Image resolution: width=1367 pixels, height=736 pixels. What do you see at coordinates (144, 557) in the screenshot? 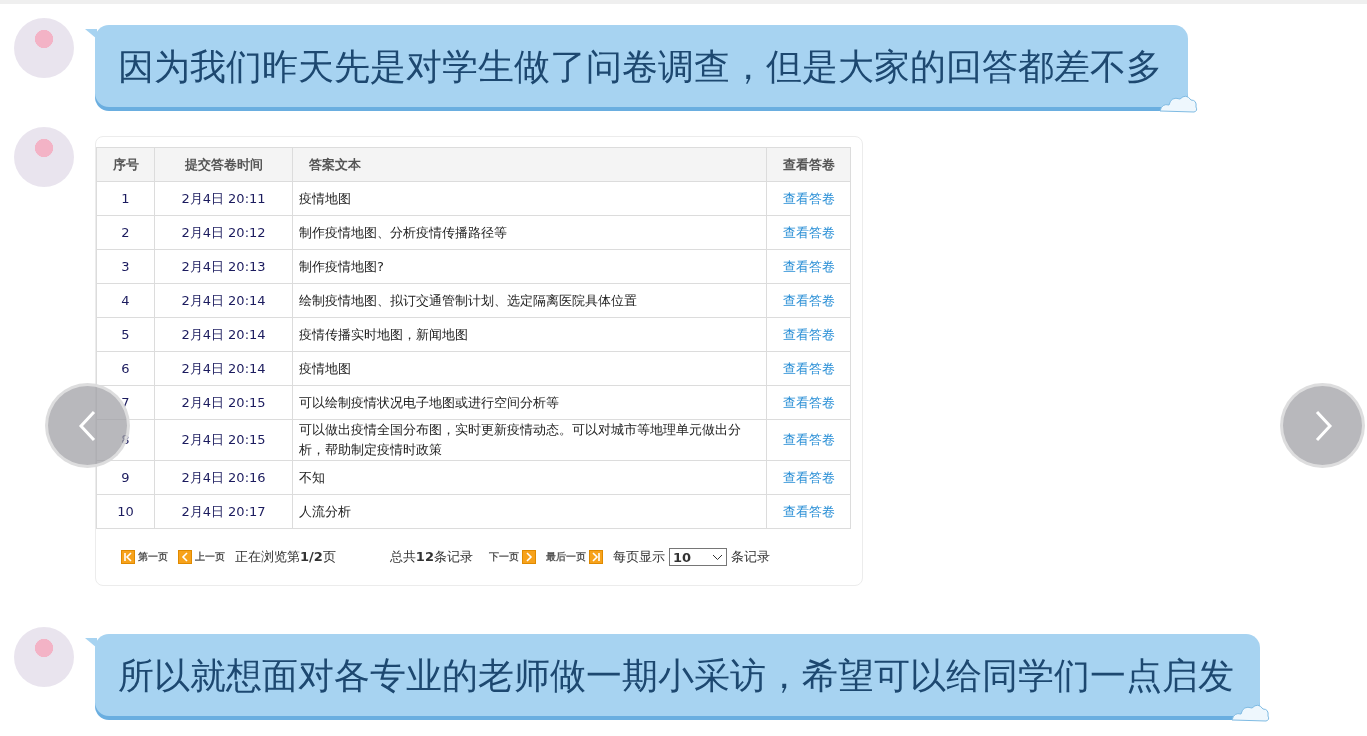
I see `first-page-button: 第一页` at bounding box center [144, 557].